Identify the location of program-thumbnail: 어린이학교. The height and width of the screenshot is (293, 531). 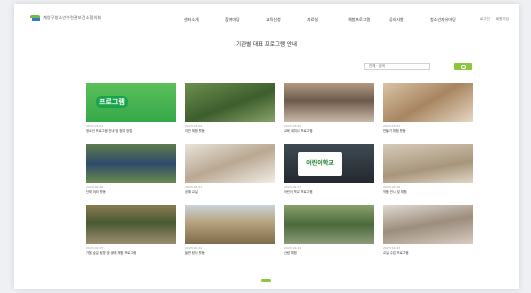
(329, 163).